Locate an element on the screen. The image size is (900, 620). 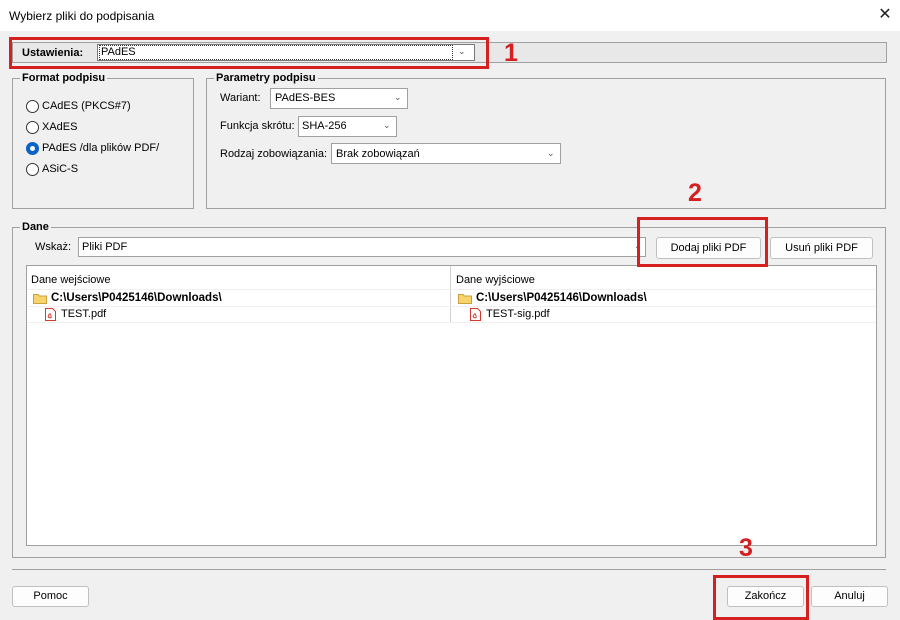
filter-dropdown is located at coordinates (362, 247).